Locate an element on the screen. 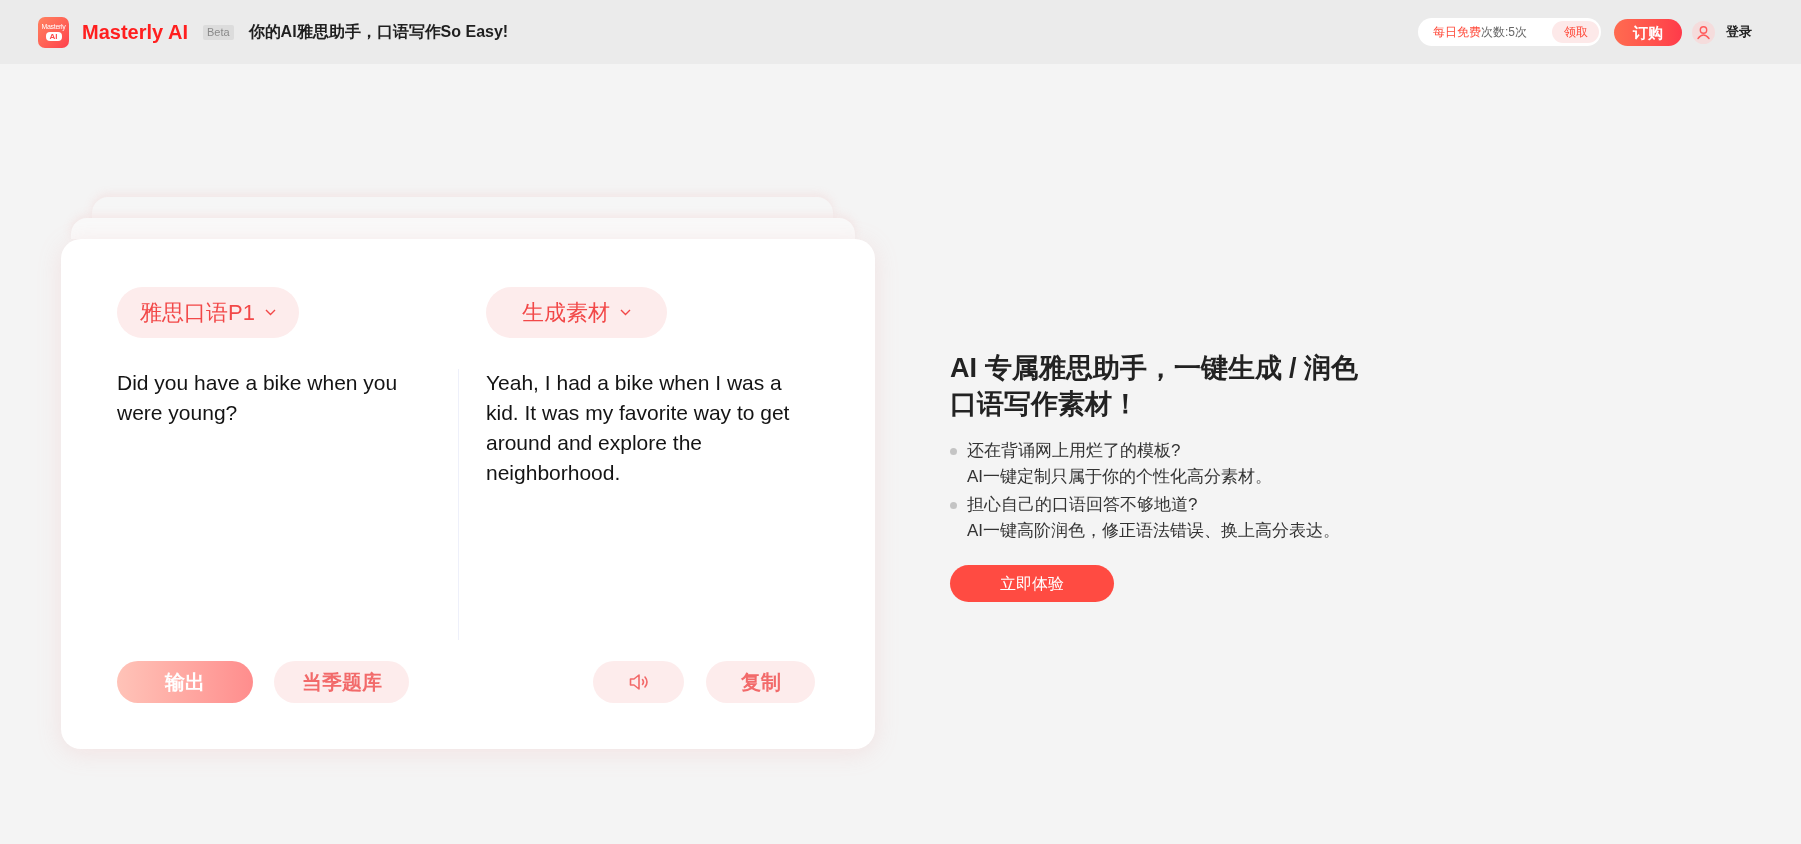  feature-answer: AI一键定制只属于你的个性化高分素材。 is located at coordinates (1120, 477).